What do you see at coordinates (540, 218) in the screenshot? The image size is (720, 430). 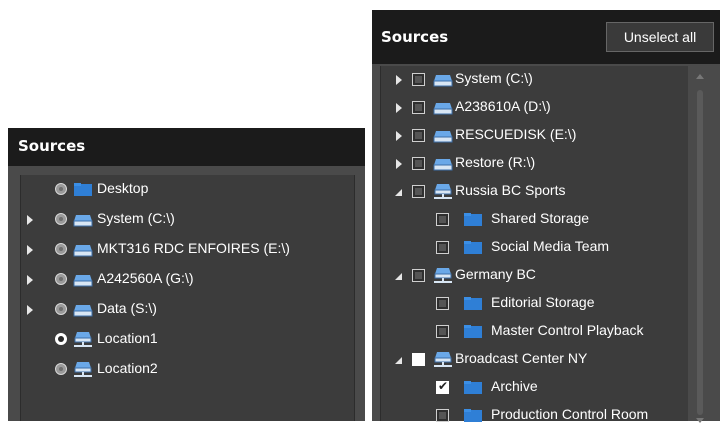 I see `tree-item-label: Shared Storage` at bounding box center [540, 218].